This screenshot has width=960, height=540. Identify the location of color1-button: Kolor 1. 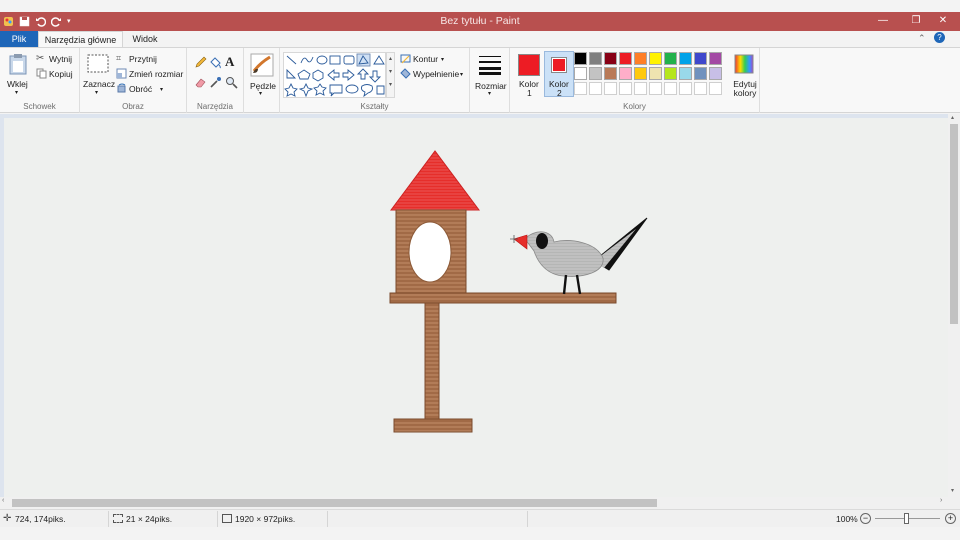
(529, 74).